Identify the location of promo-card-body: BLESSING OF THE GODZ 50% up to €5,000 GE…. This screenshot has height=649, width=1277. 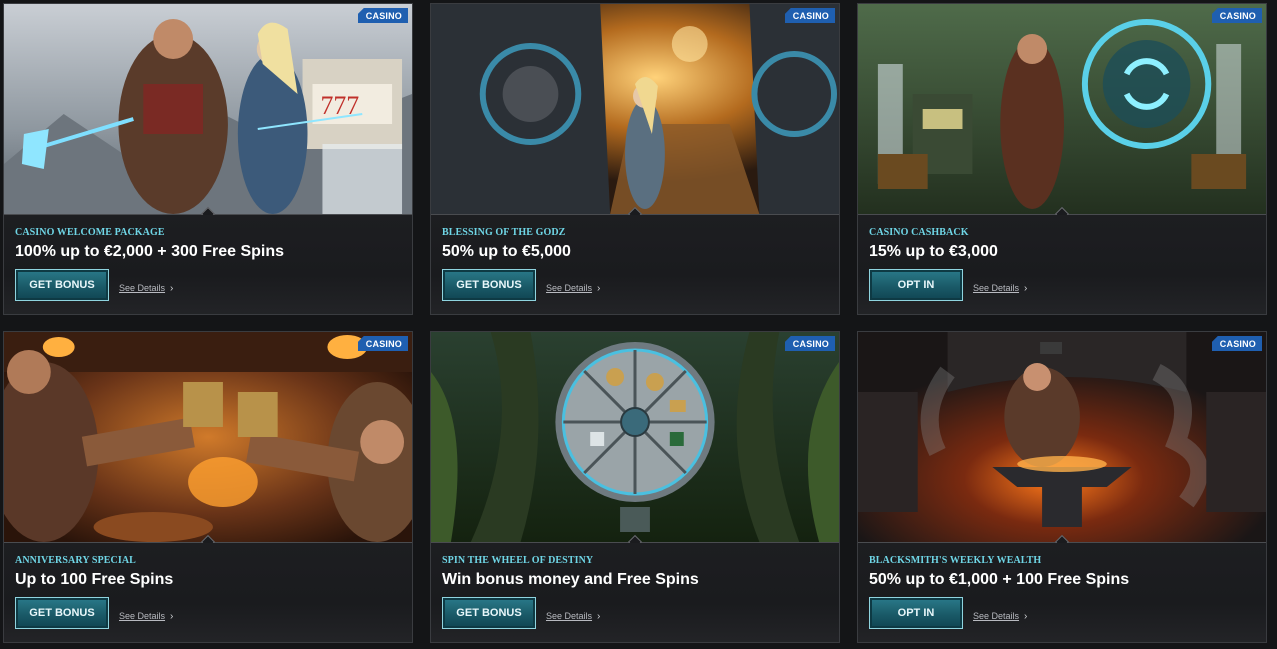
(635, 264).